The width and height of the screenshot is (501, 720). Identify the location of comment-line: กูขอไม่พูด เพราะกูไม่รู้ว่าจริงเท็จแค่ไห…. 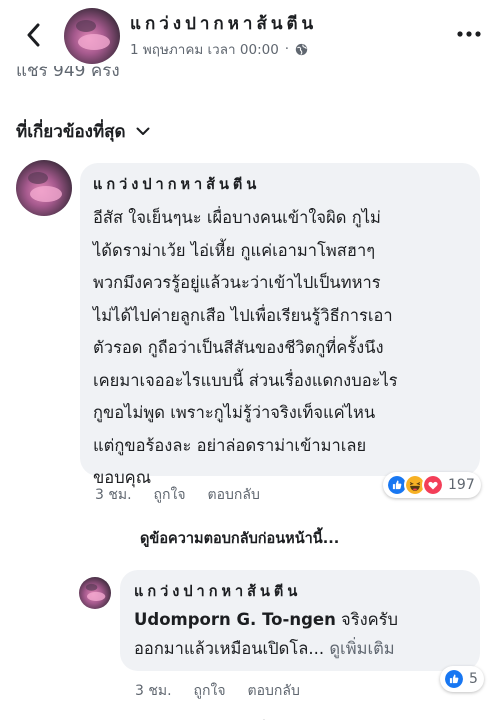
(234, 412).